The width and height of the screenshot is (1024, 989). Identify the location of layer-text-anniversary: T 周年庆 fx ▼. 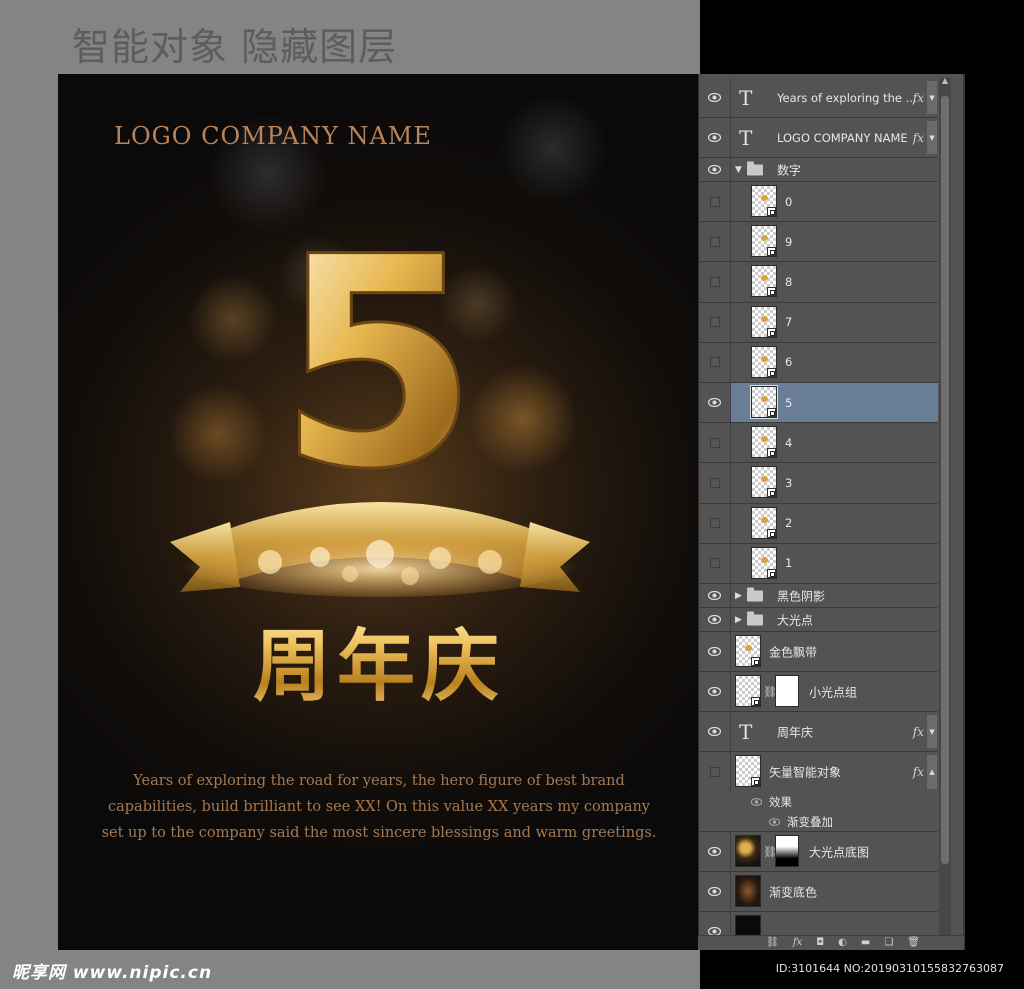
(818, 732).